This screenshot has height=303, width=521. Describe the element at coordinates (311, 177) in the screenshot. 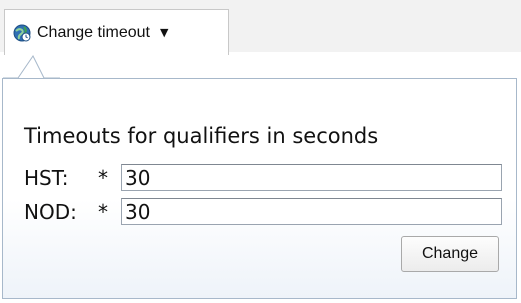

I see `hst-timeout-input` at that location.